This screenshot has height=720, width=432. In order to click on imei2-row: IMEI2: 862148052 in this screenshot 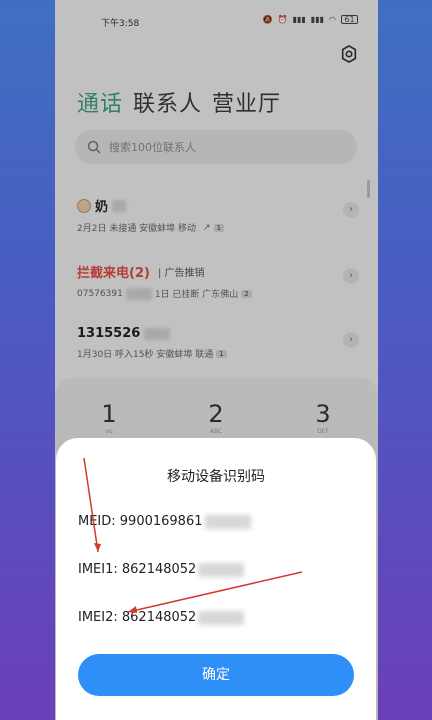, I will do `click(161, 617)`.